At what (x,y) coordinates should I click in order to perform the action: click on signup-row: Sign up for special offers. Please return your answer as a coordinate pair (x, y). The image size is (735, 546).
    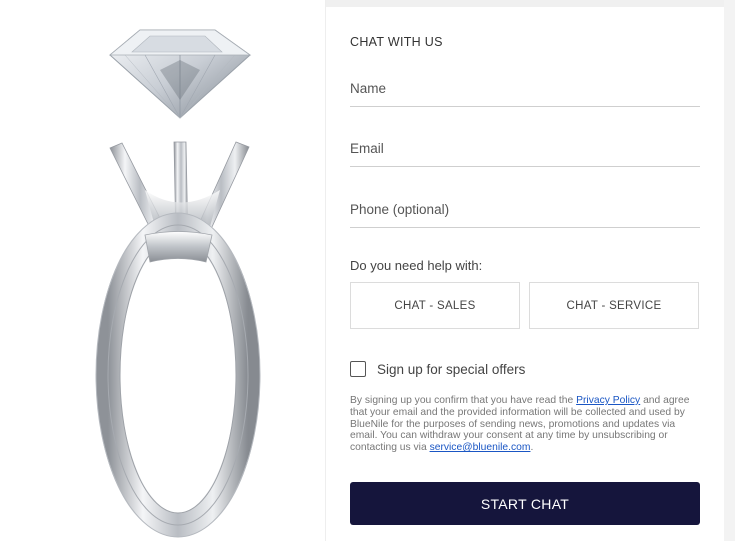
    Looking at the image, I should click on (437, 369).